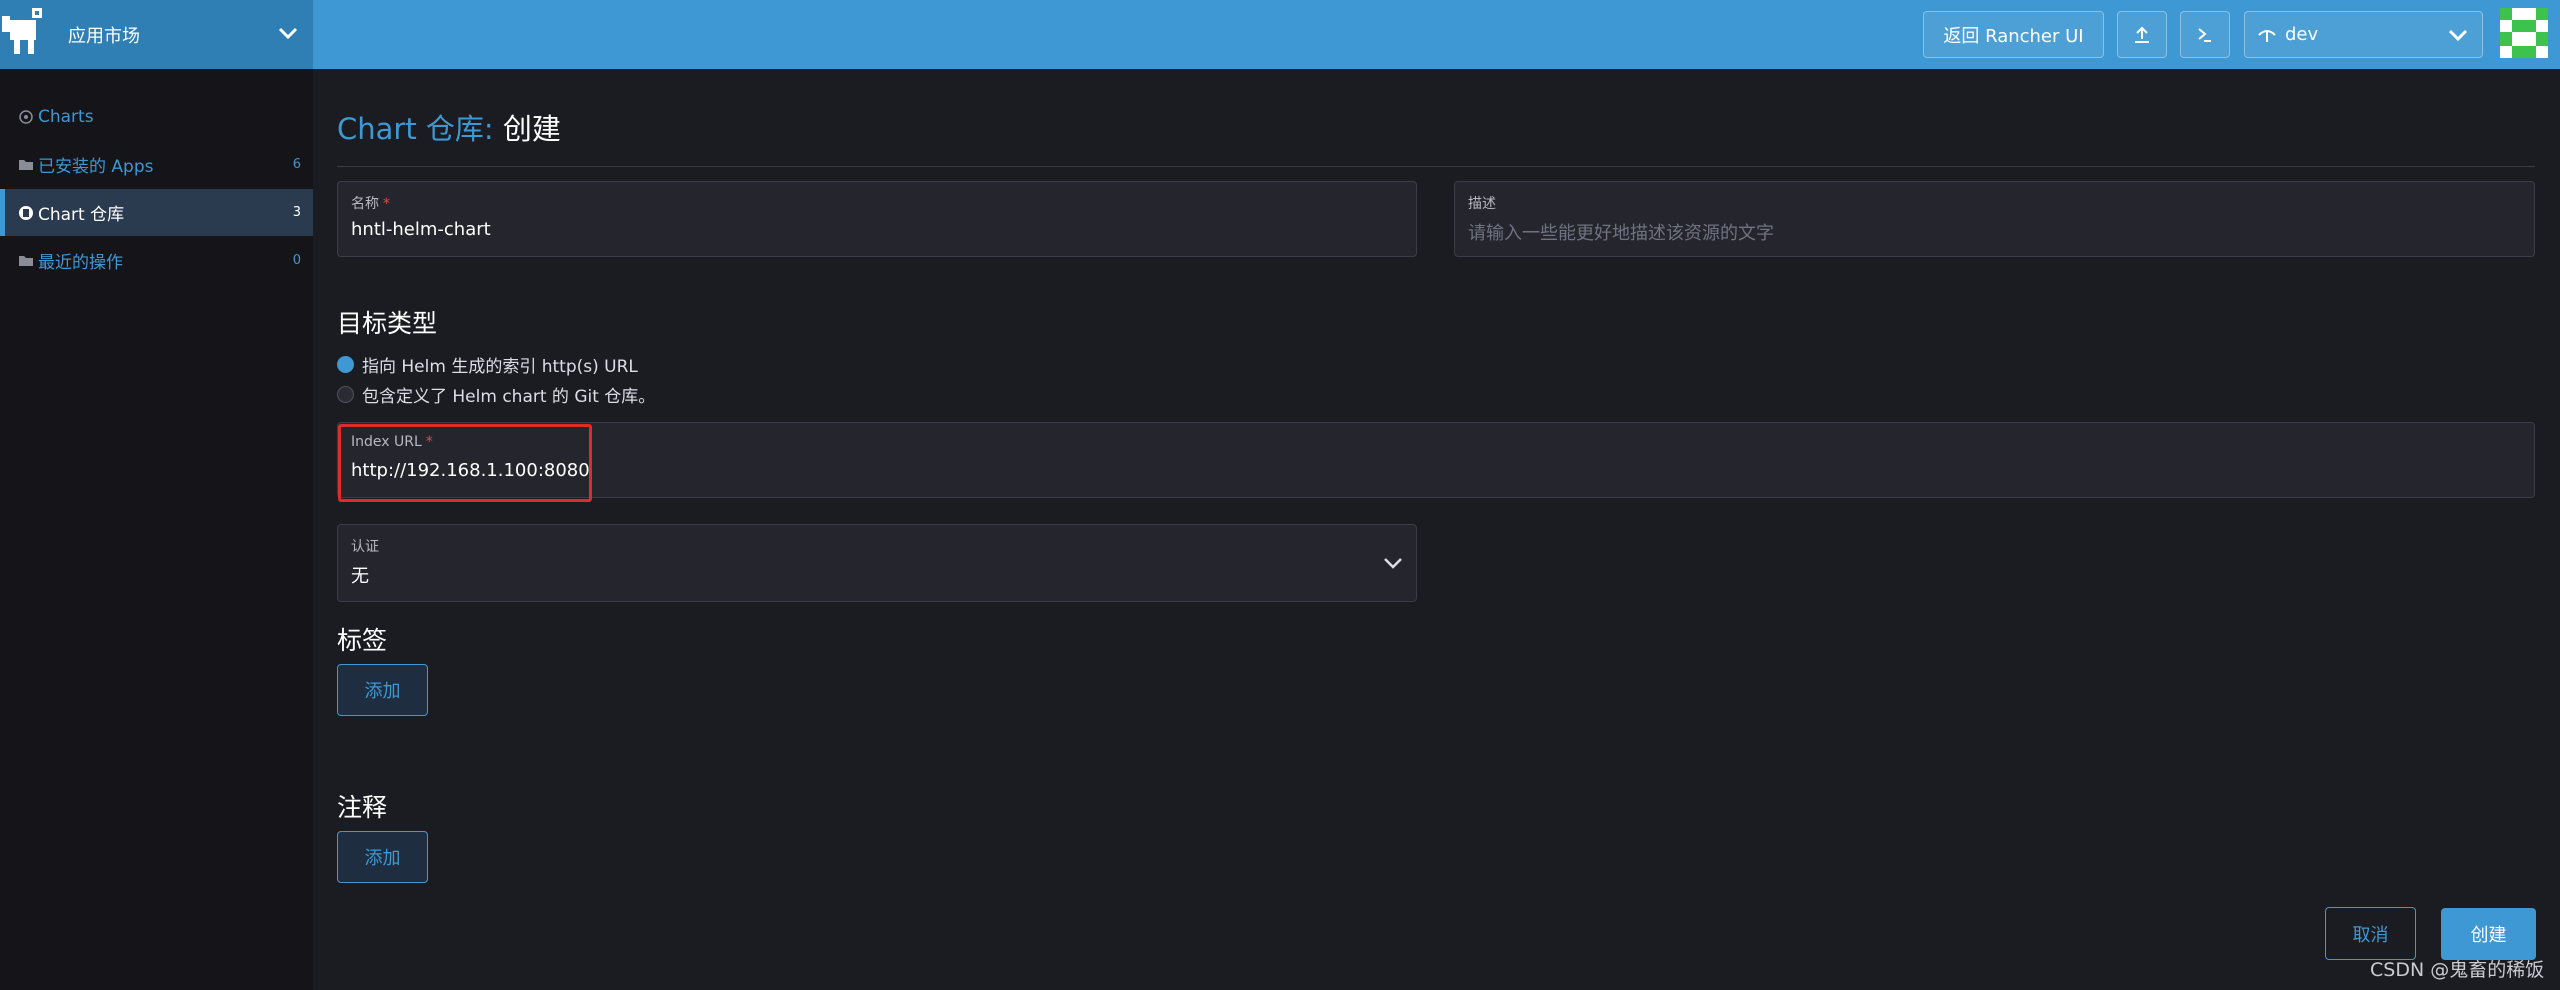  What do you see at coordinates (96, 167) in the screenshot?
I see `sidebar-item-label: 已安装的 Apps` at bounding box center [96, 167].